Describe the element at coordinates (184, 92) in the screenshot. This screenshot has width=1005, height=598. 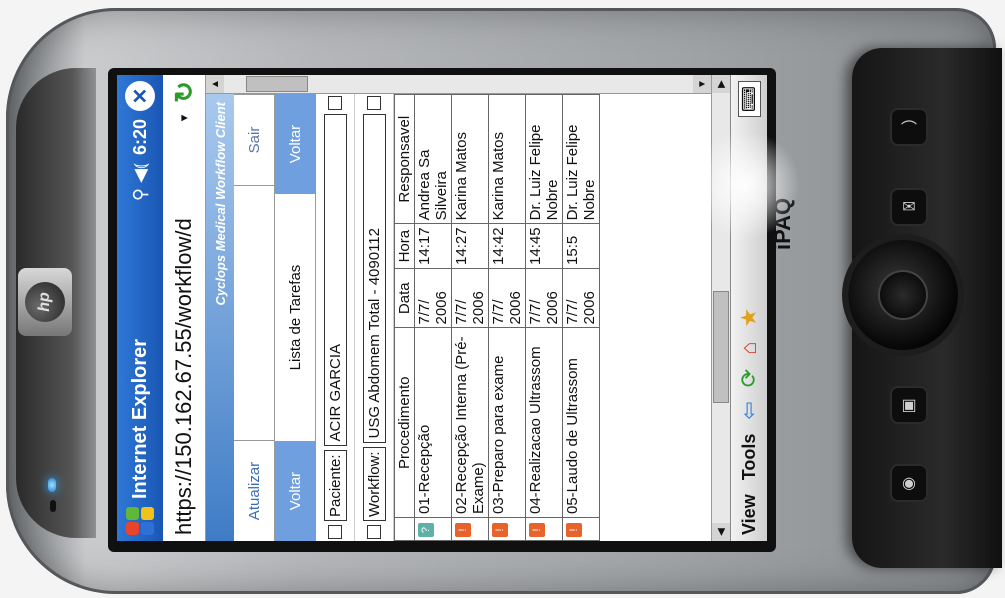
I see `go-icon: ↻` at that location.